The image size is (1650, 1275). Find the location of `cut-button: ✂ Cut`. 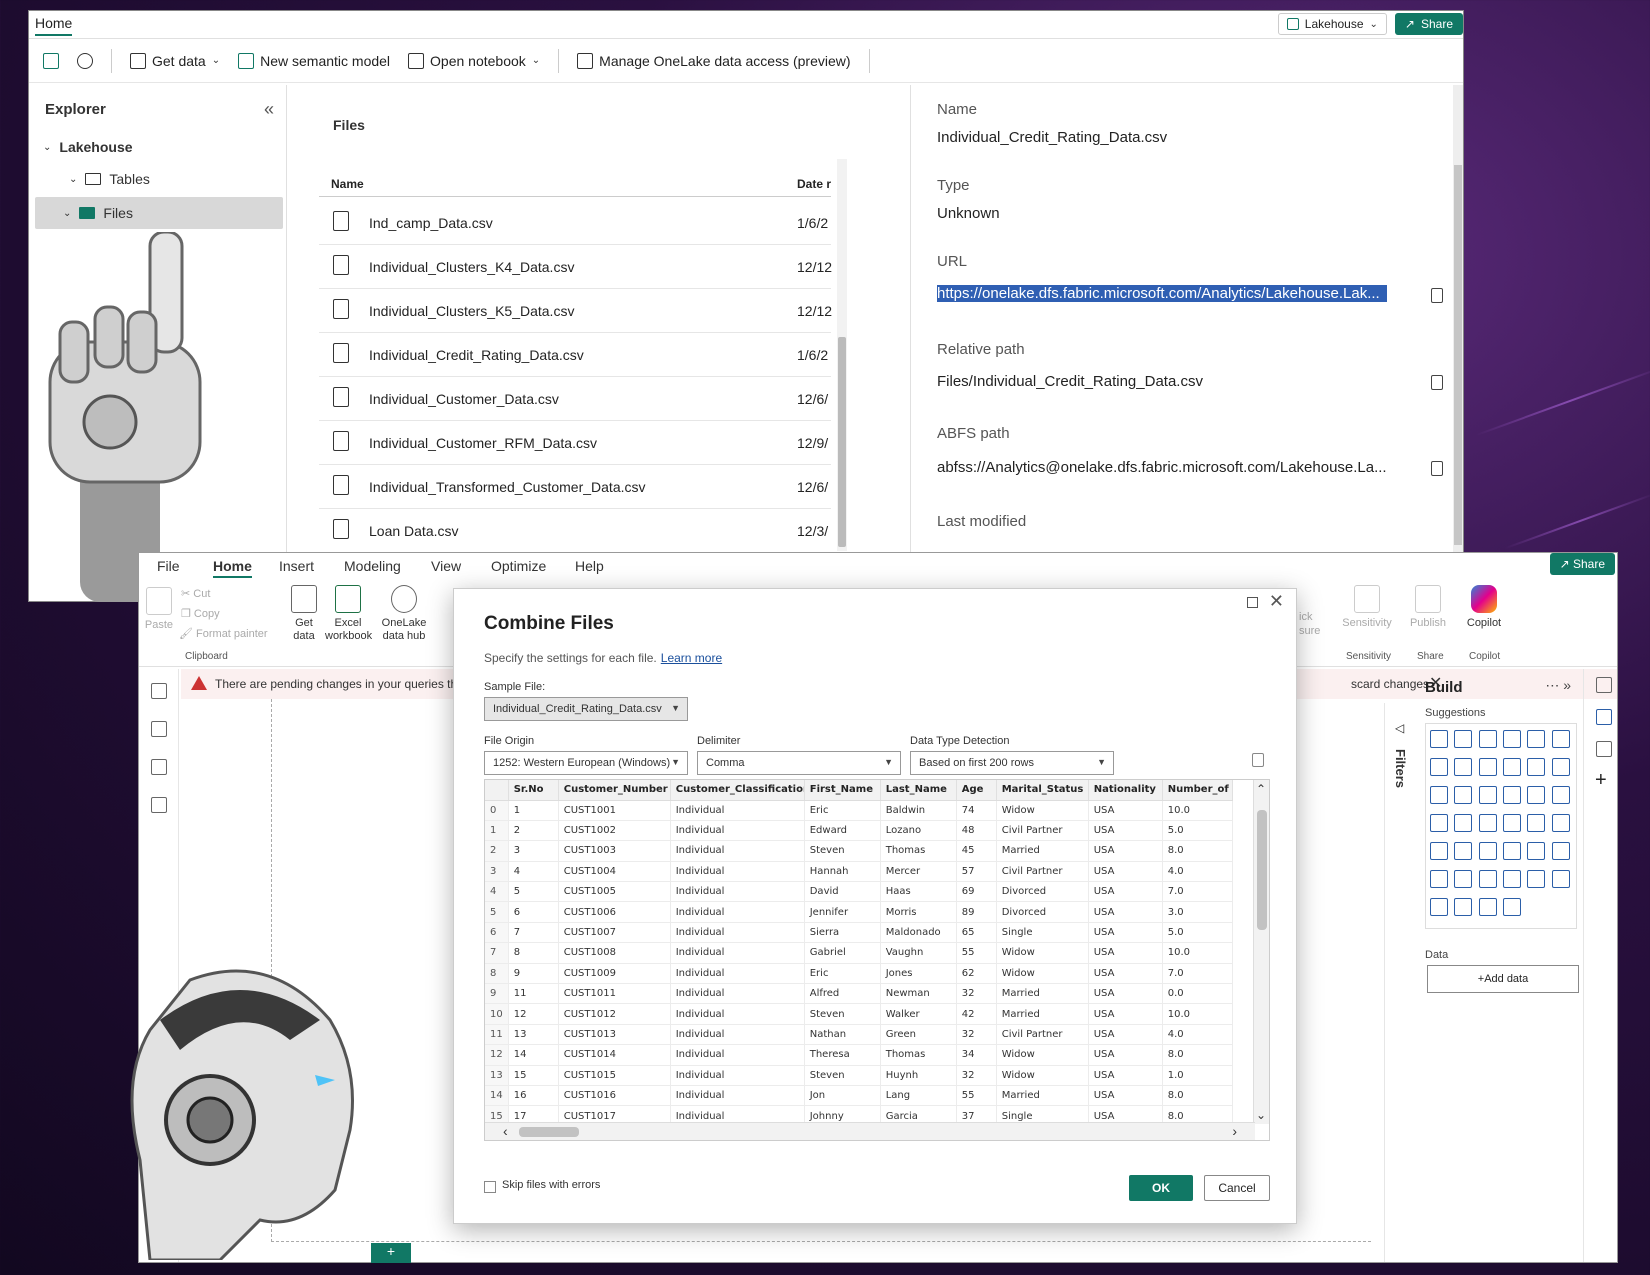

cut-button: ✂ Cut is located at coordinates (195, 593).